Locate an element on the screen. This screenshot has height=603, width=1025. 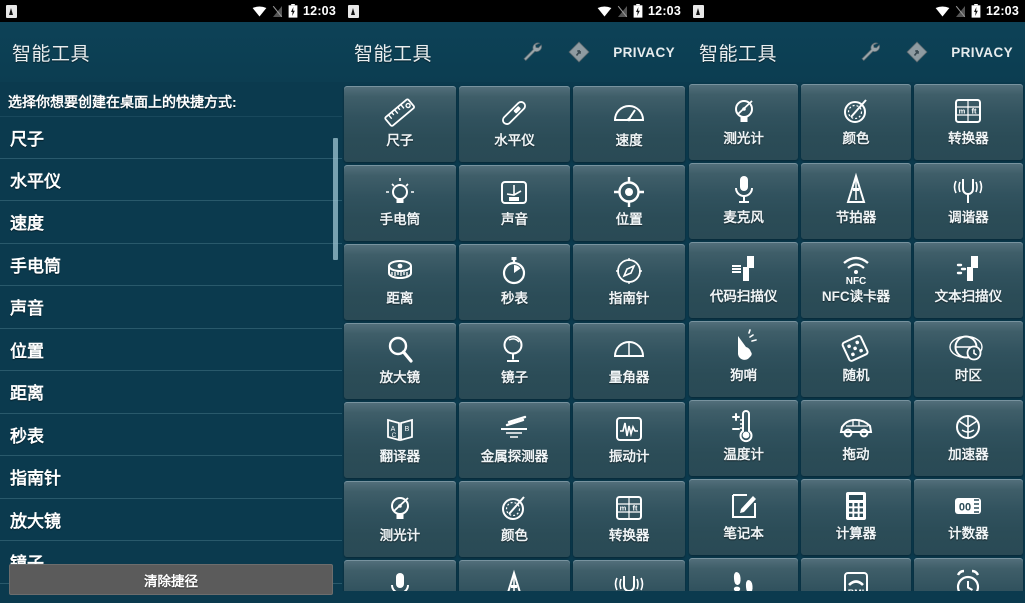
battery-charging-icon is located at coordinates (976, 11).